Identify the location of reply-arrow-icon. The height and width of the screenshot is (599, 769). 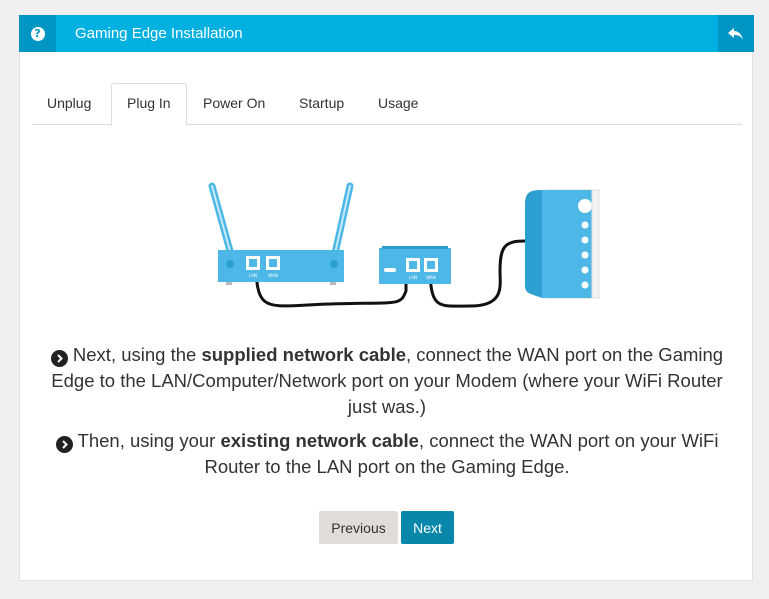
(735, 33).